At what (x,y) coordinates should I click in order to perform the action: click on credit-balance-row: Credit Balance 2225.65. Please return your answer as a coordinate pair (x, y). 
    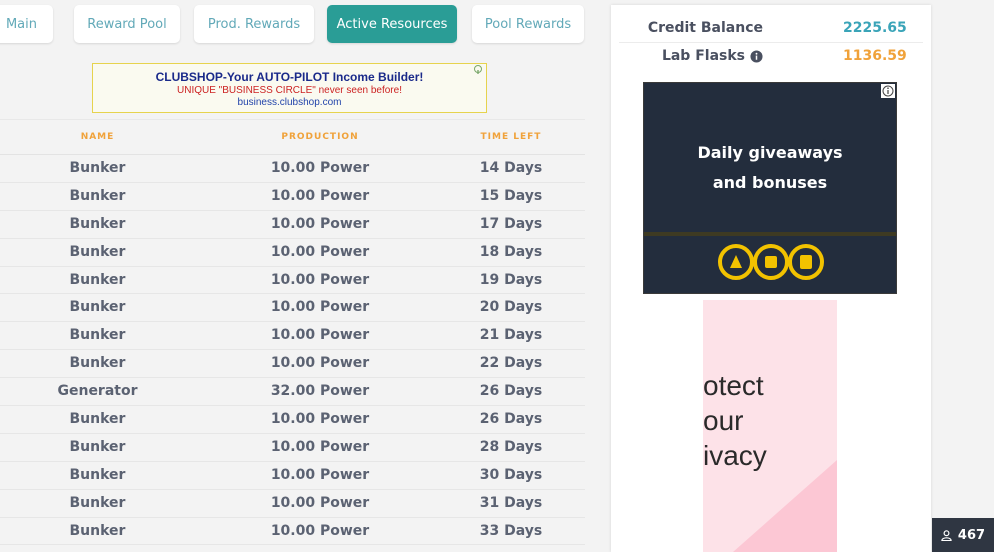
    Looking at the image, I should click on (771, 28).